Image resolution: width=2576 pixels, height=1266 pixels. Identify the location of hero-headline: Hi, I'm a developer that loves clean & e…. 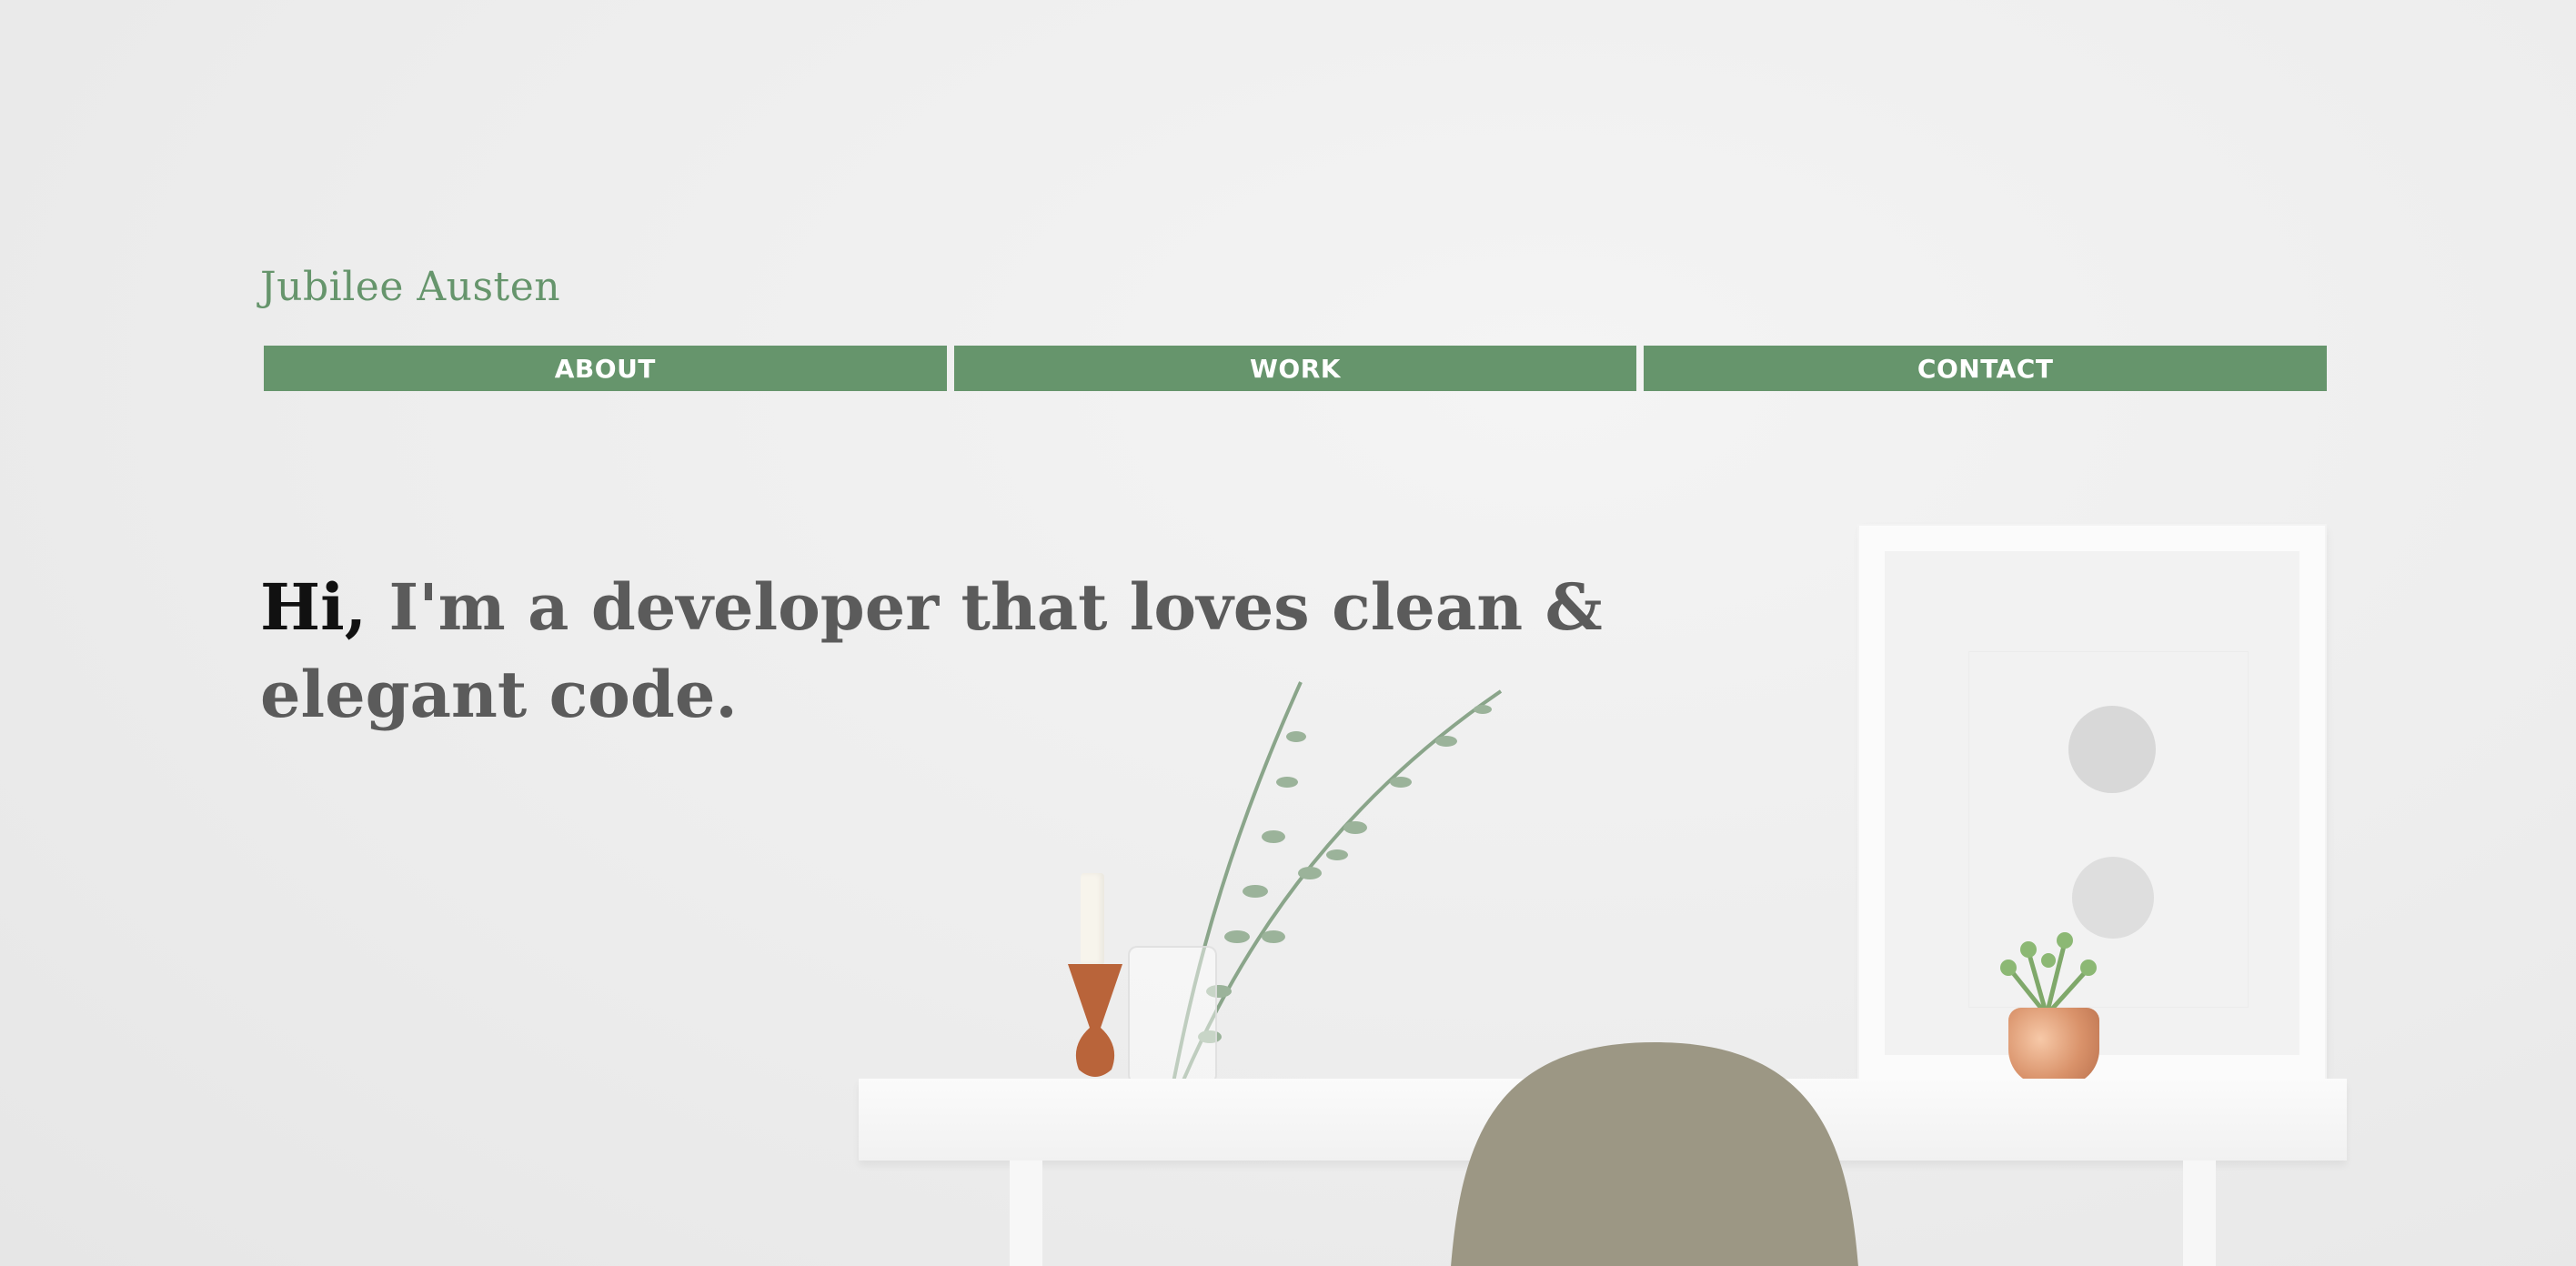
(969, 651).